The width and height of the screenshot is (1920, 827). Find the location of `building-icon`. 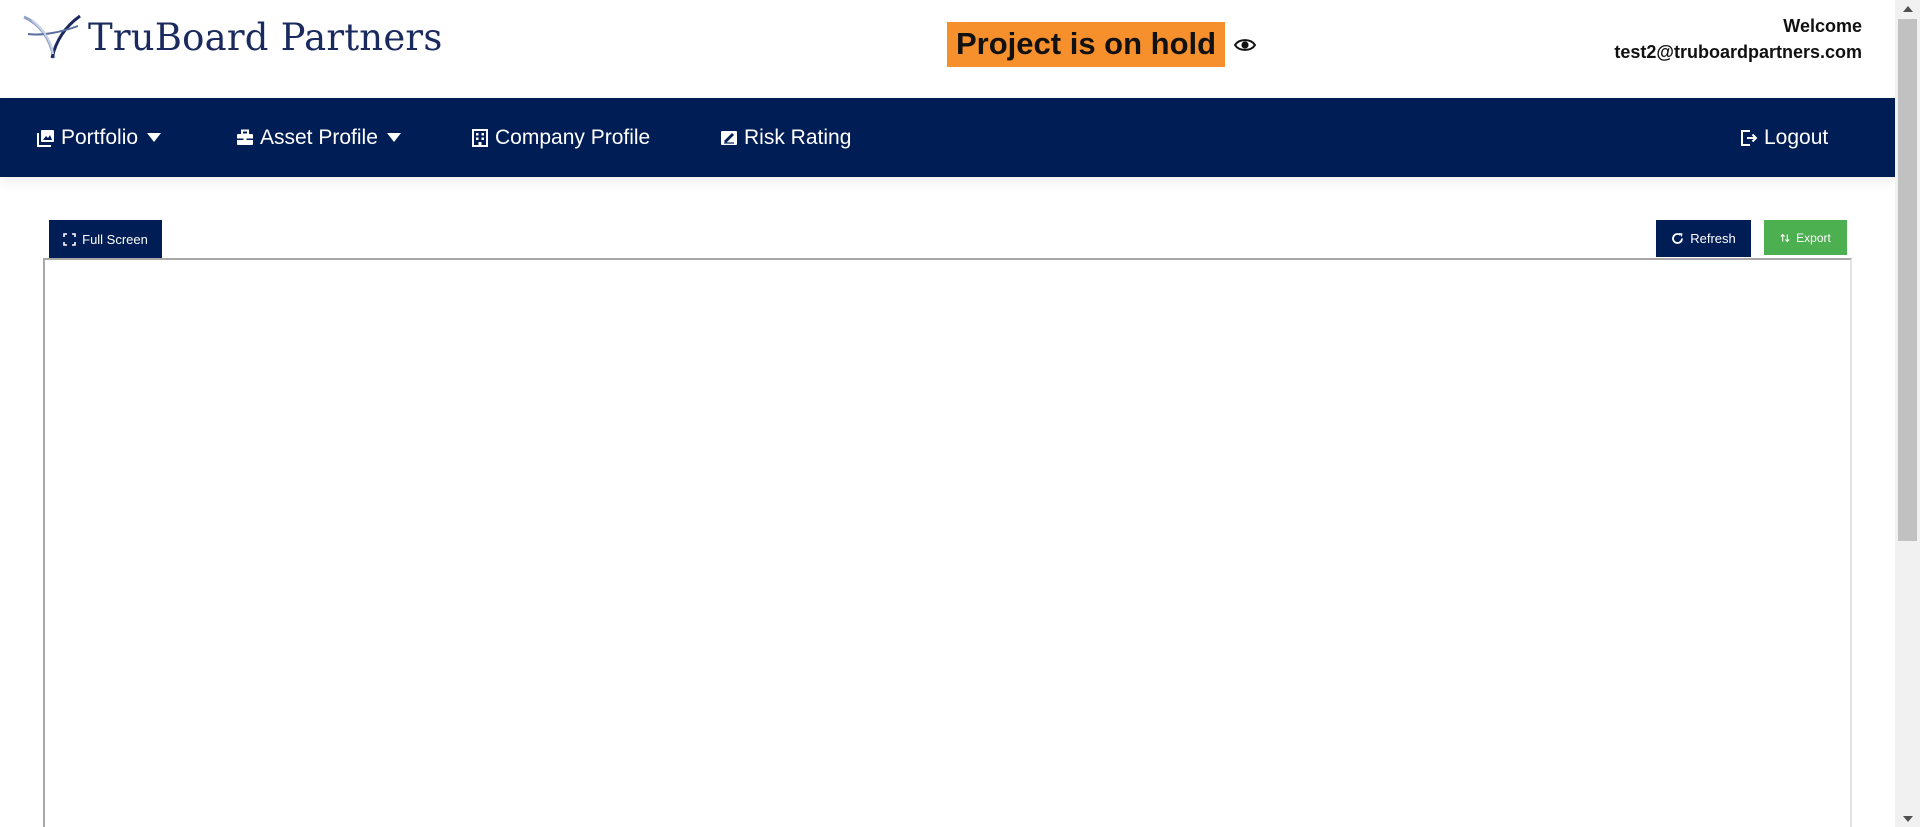

building-icon is located at coordinates (480, 137).